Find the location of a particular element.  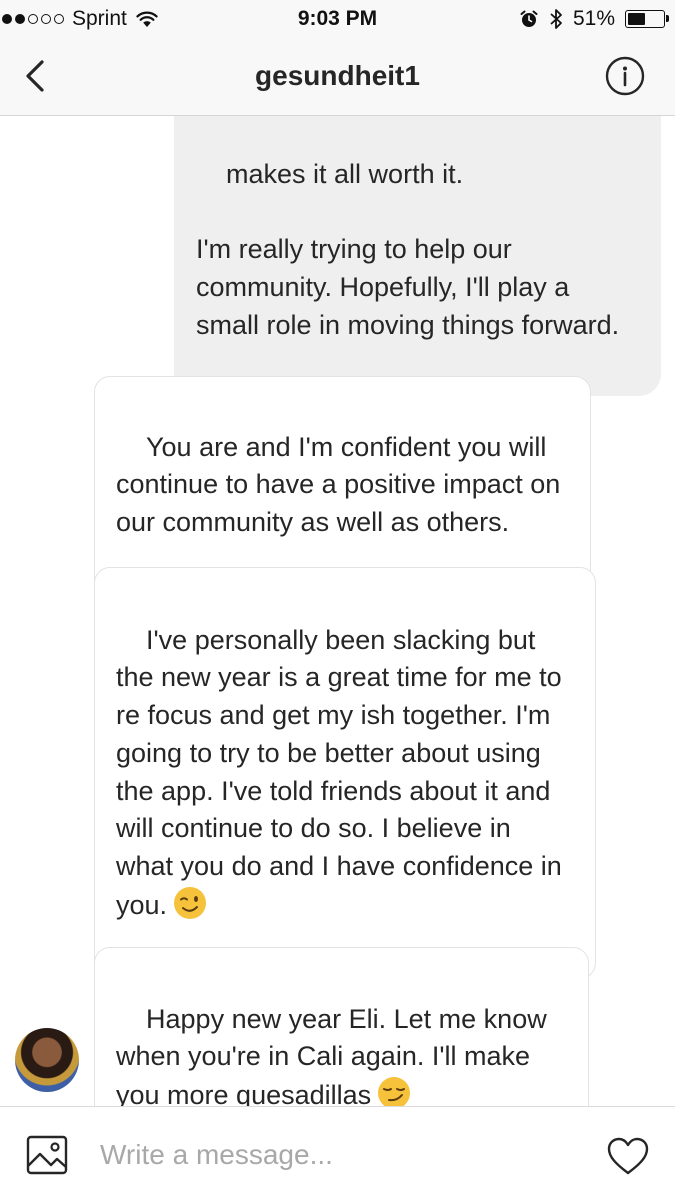

alarm-icon is located at coordinates (529, 18).